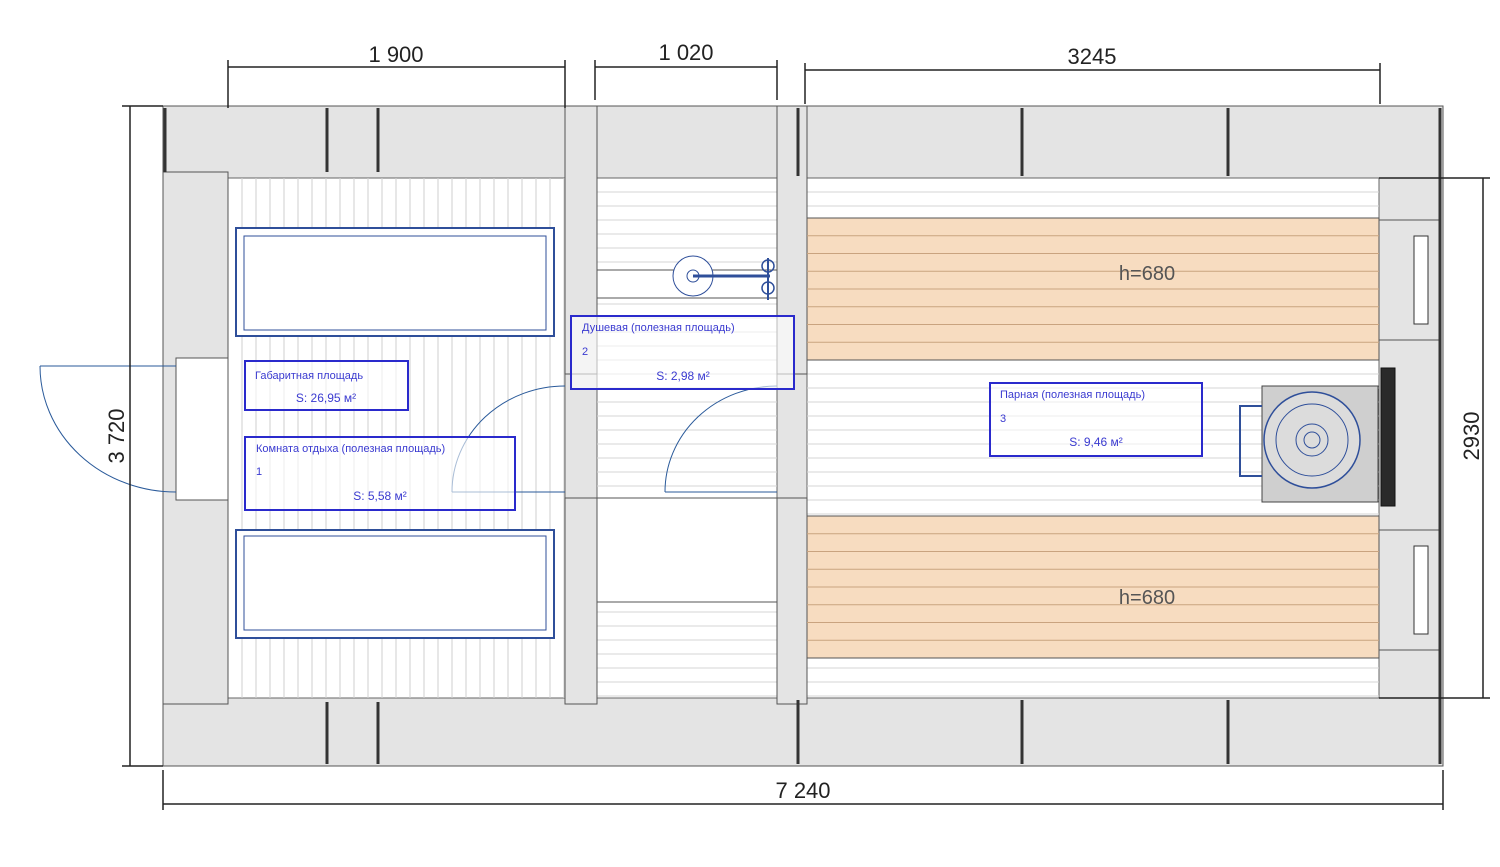  Describe the element at coordinates (395, 282) in the screenshot. I see `rest-bench-top` at that location.